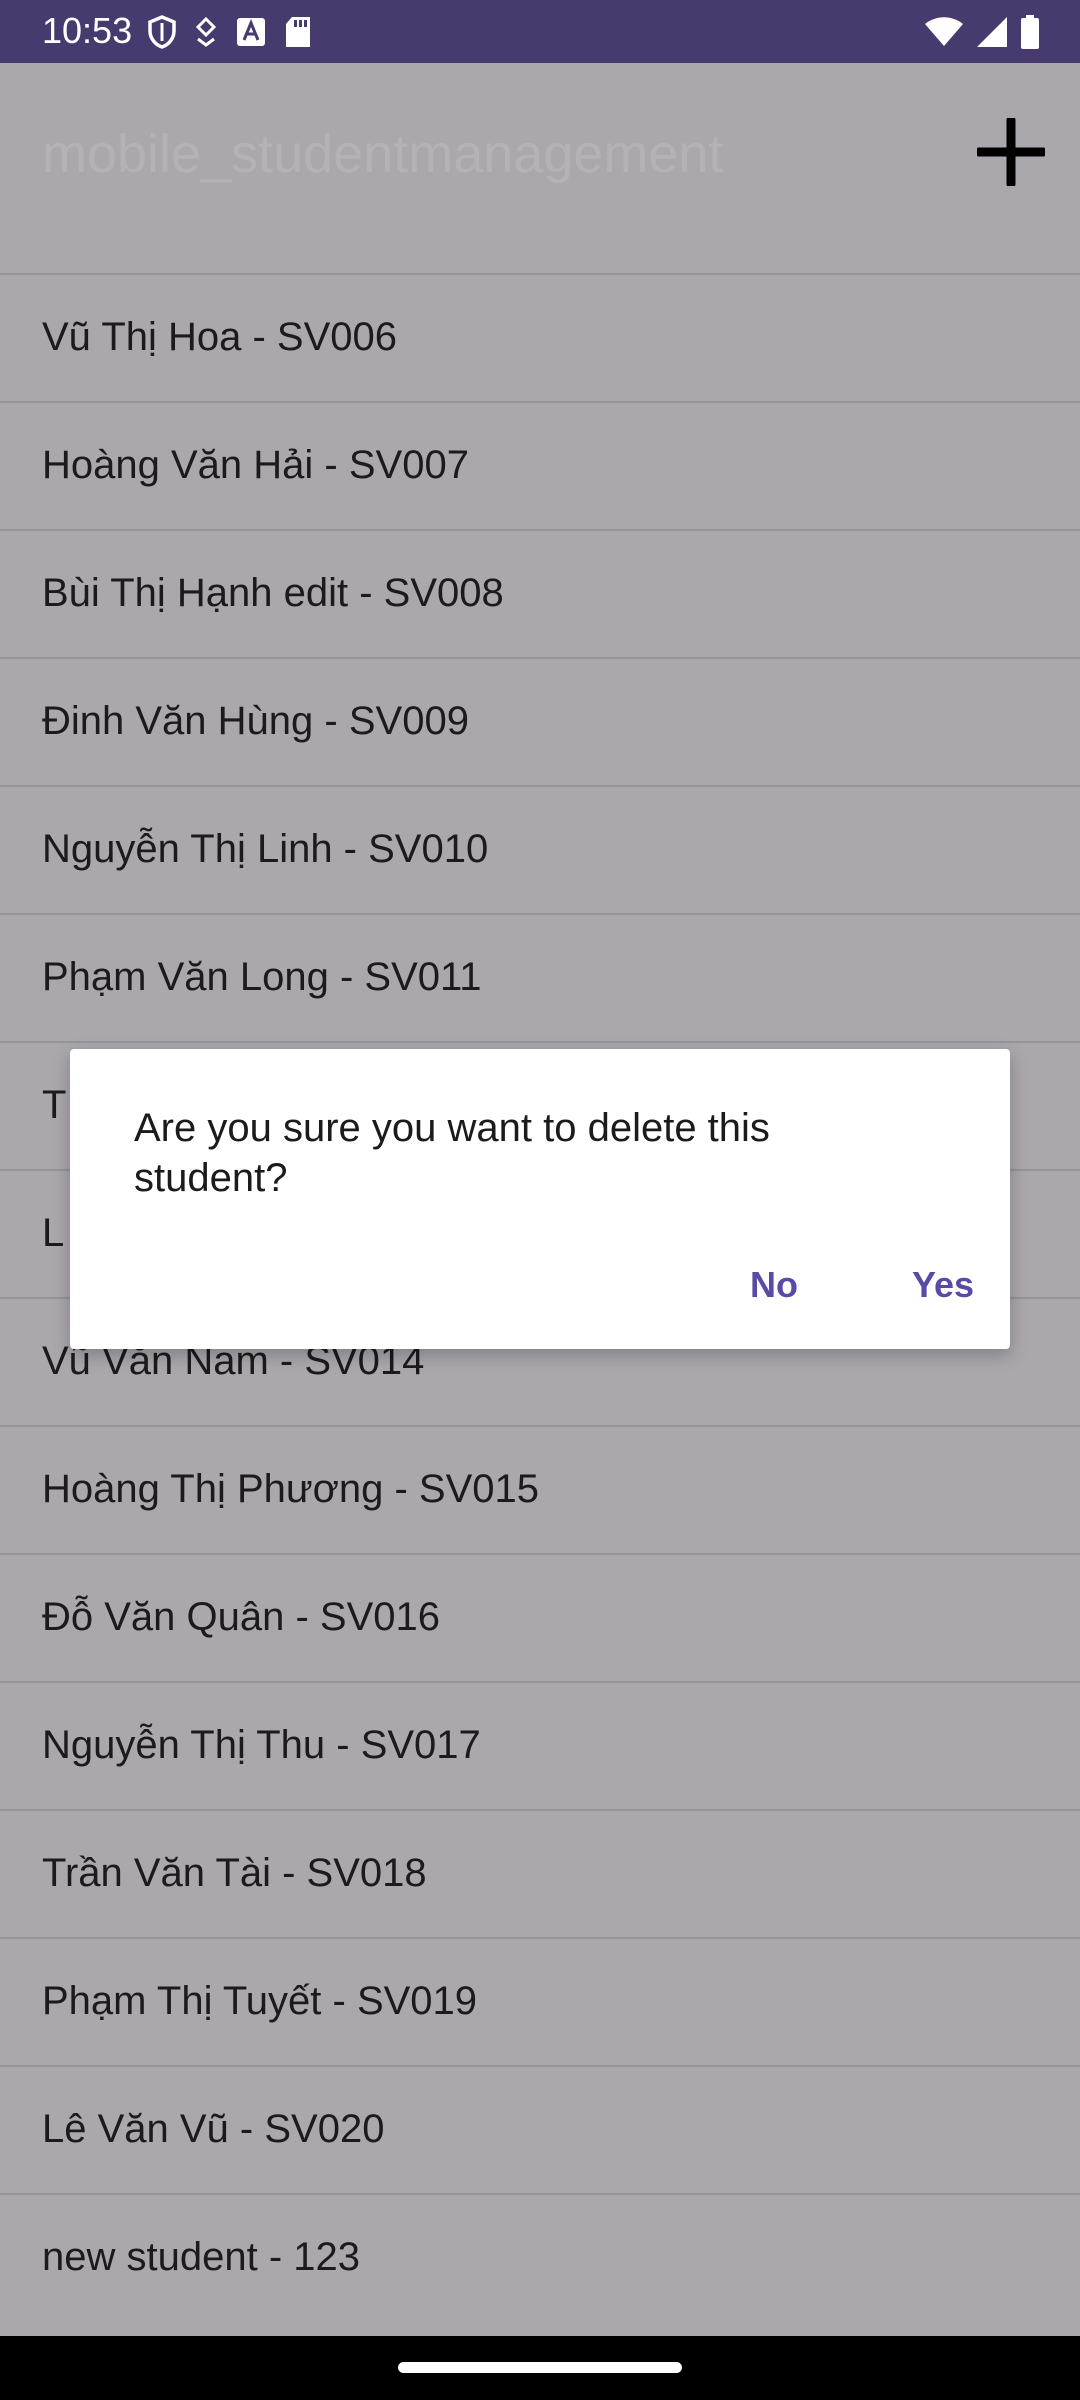  I want to click on student-label: new student - 123, so click(201, 2257).